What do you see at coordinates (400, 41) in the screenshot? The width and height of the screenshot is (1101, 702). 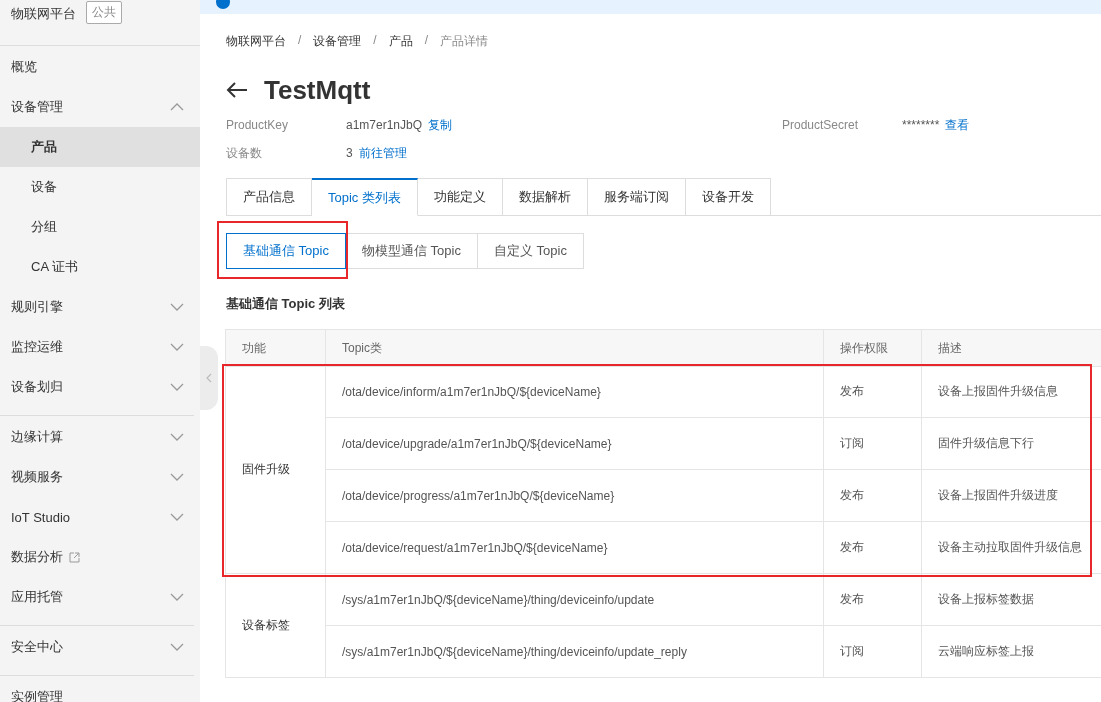 I see `breadcrumb-link: 产品` at bounding box center [400, 41].